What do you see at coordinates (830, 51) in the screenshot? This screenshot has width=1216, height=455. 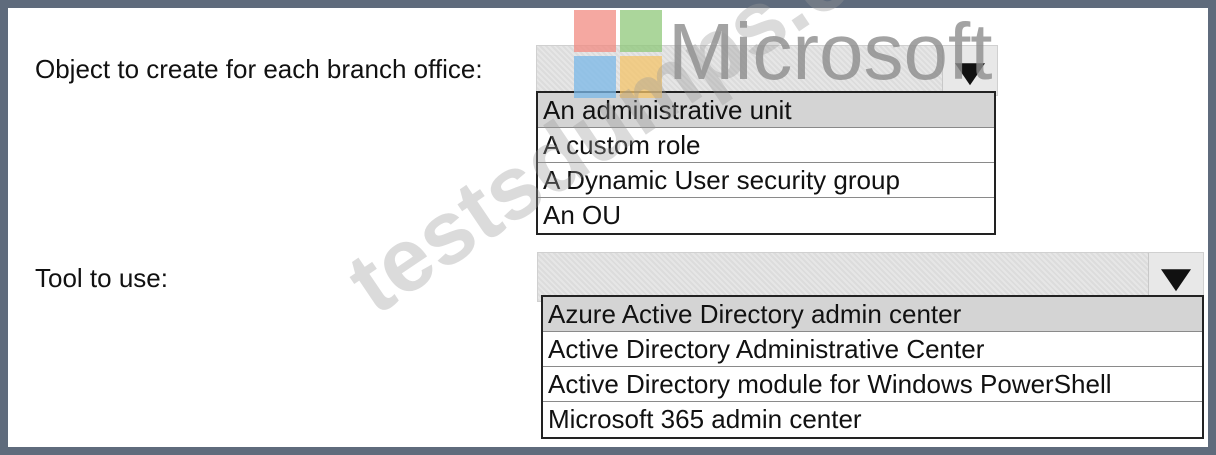 I see `microsoft-watermark-text: Microsoft` at bounding box center [830, 51].